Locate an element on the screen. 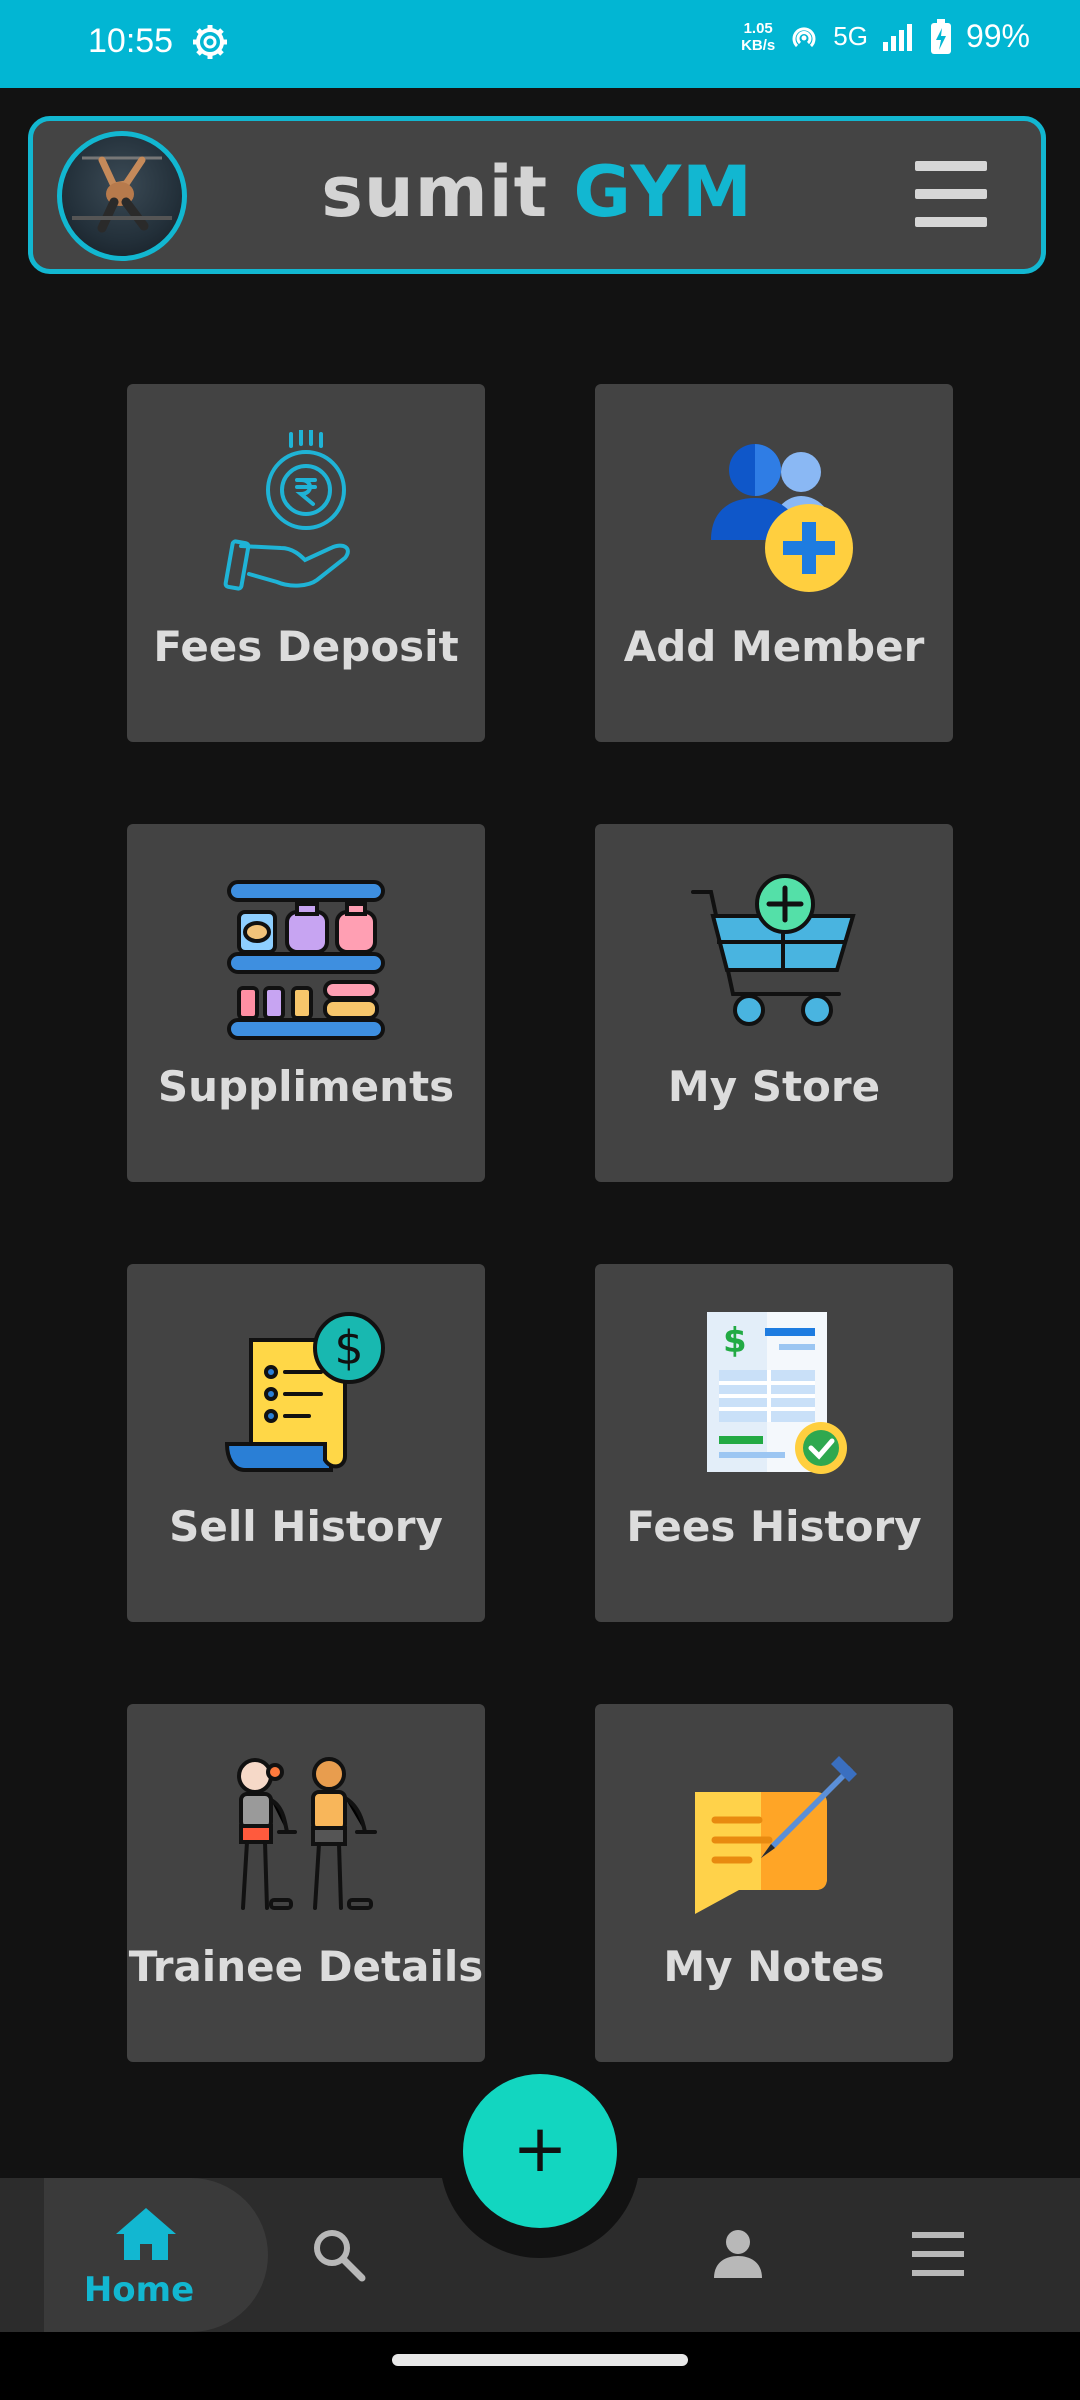 The image size is (1080, 2400). status-time: 10:55 is located at coordinates (131, 41).